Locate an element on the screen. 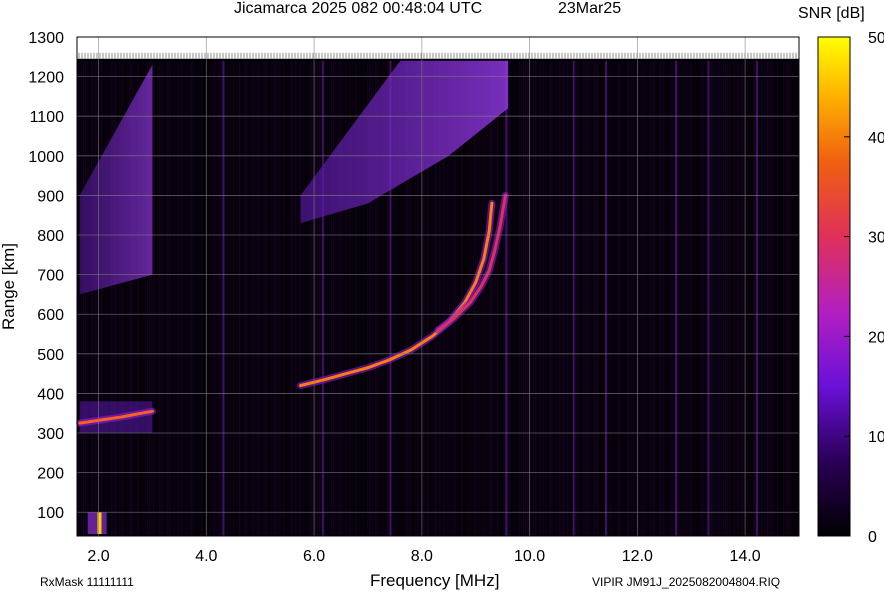 The width and height of the screenshot is (884, 595). y-tick-label: 1200 is located at coordinates (46, 78).